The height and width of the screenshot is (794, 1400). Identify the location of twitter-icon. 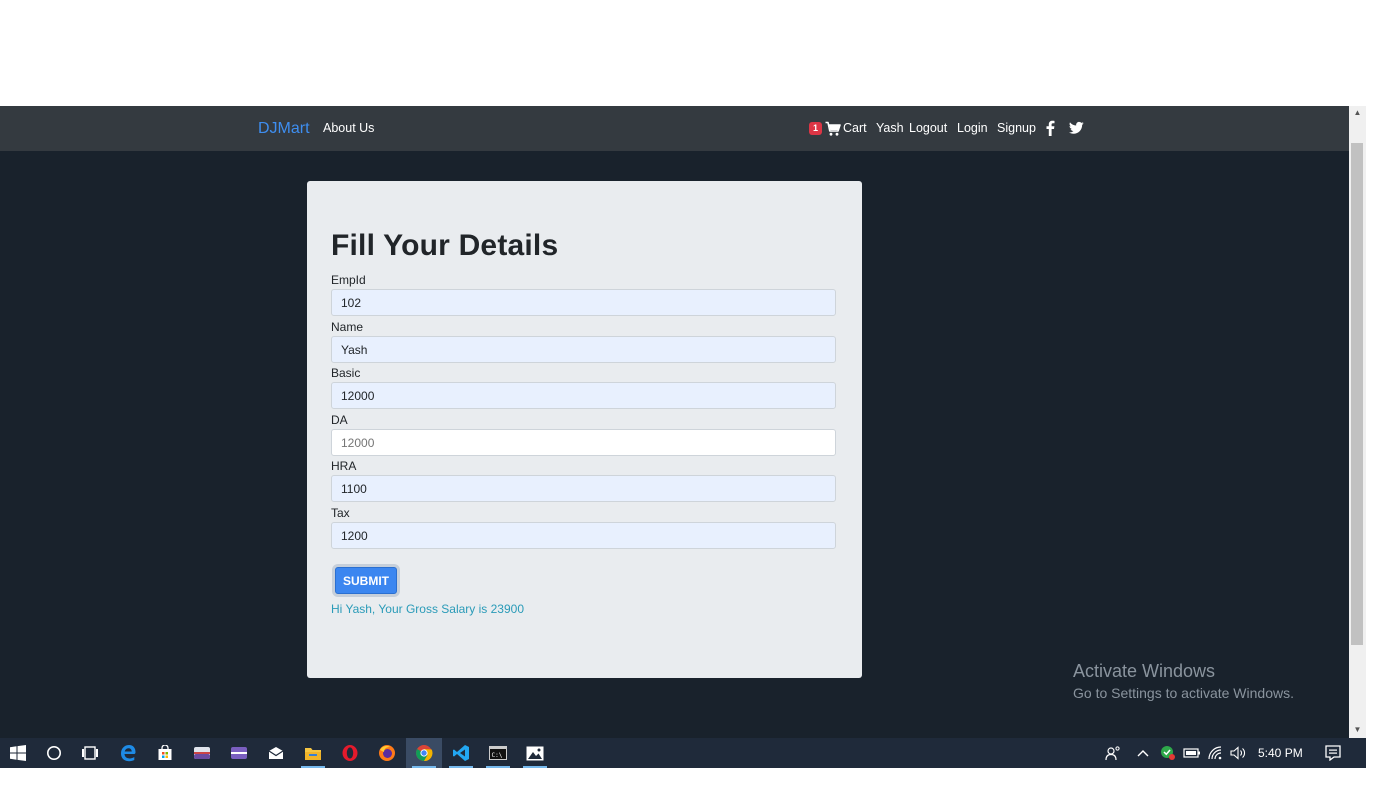
(1076, 128).